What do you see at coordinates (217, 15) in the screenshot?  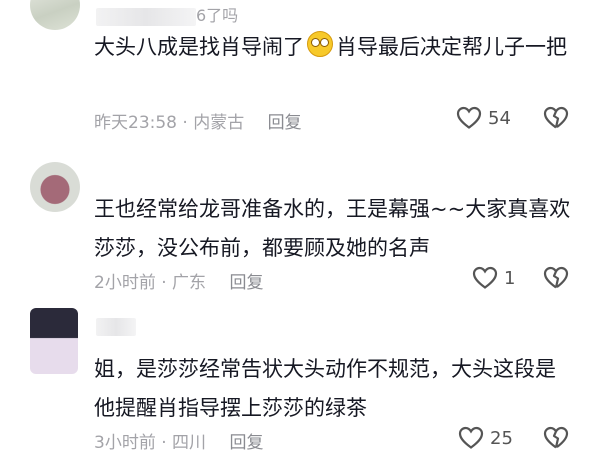 I see `username-fragment: 6了吗` at bounding box center [217, 15].